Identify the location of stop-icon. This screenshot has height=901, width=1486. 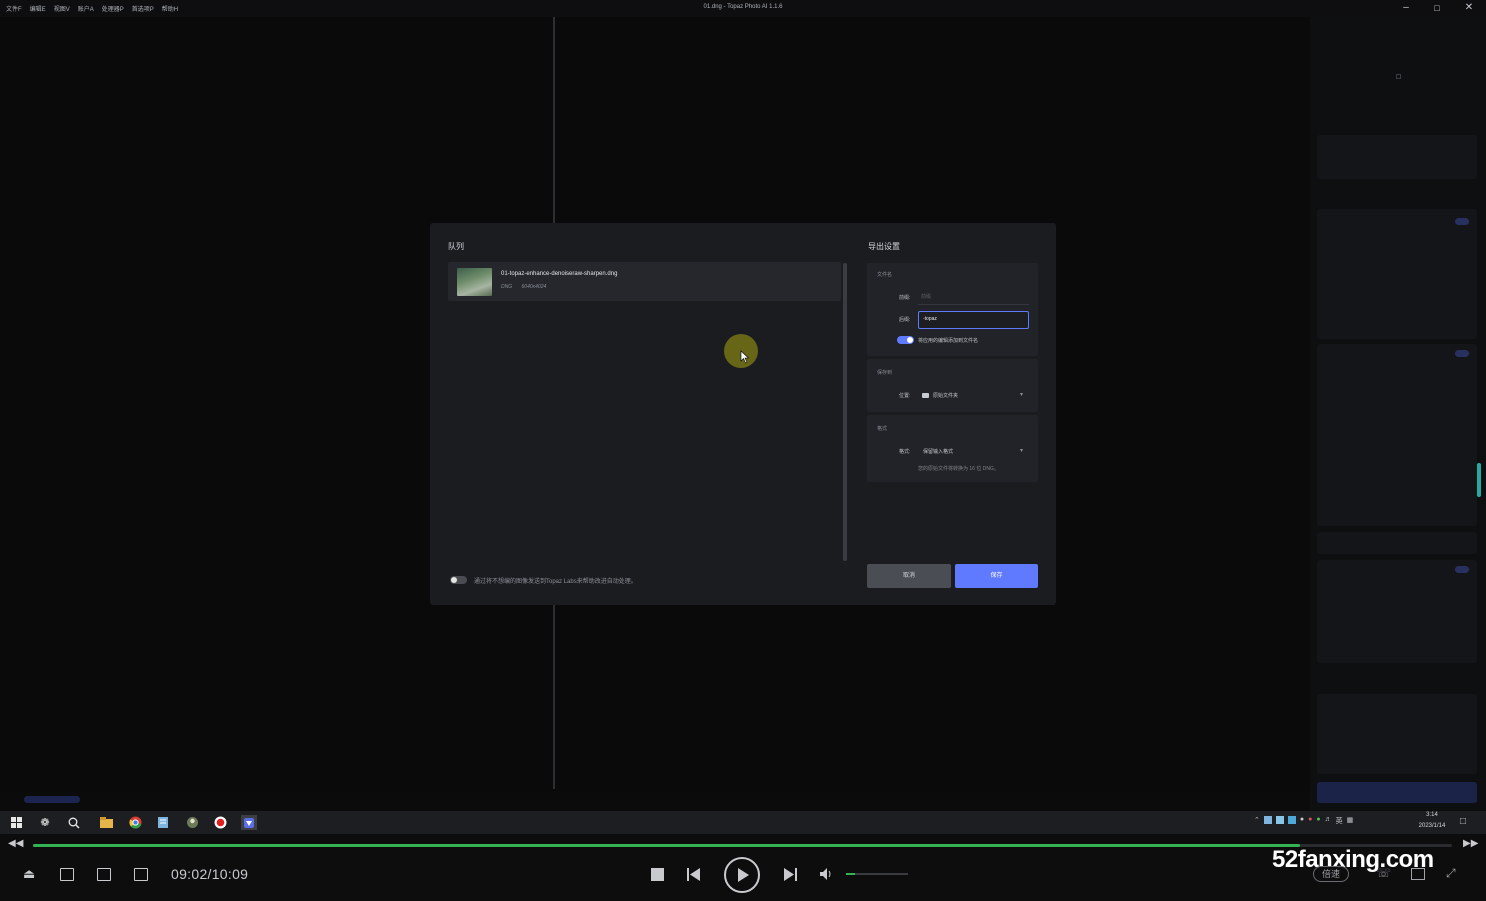
(657, 874).